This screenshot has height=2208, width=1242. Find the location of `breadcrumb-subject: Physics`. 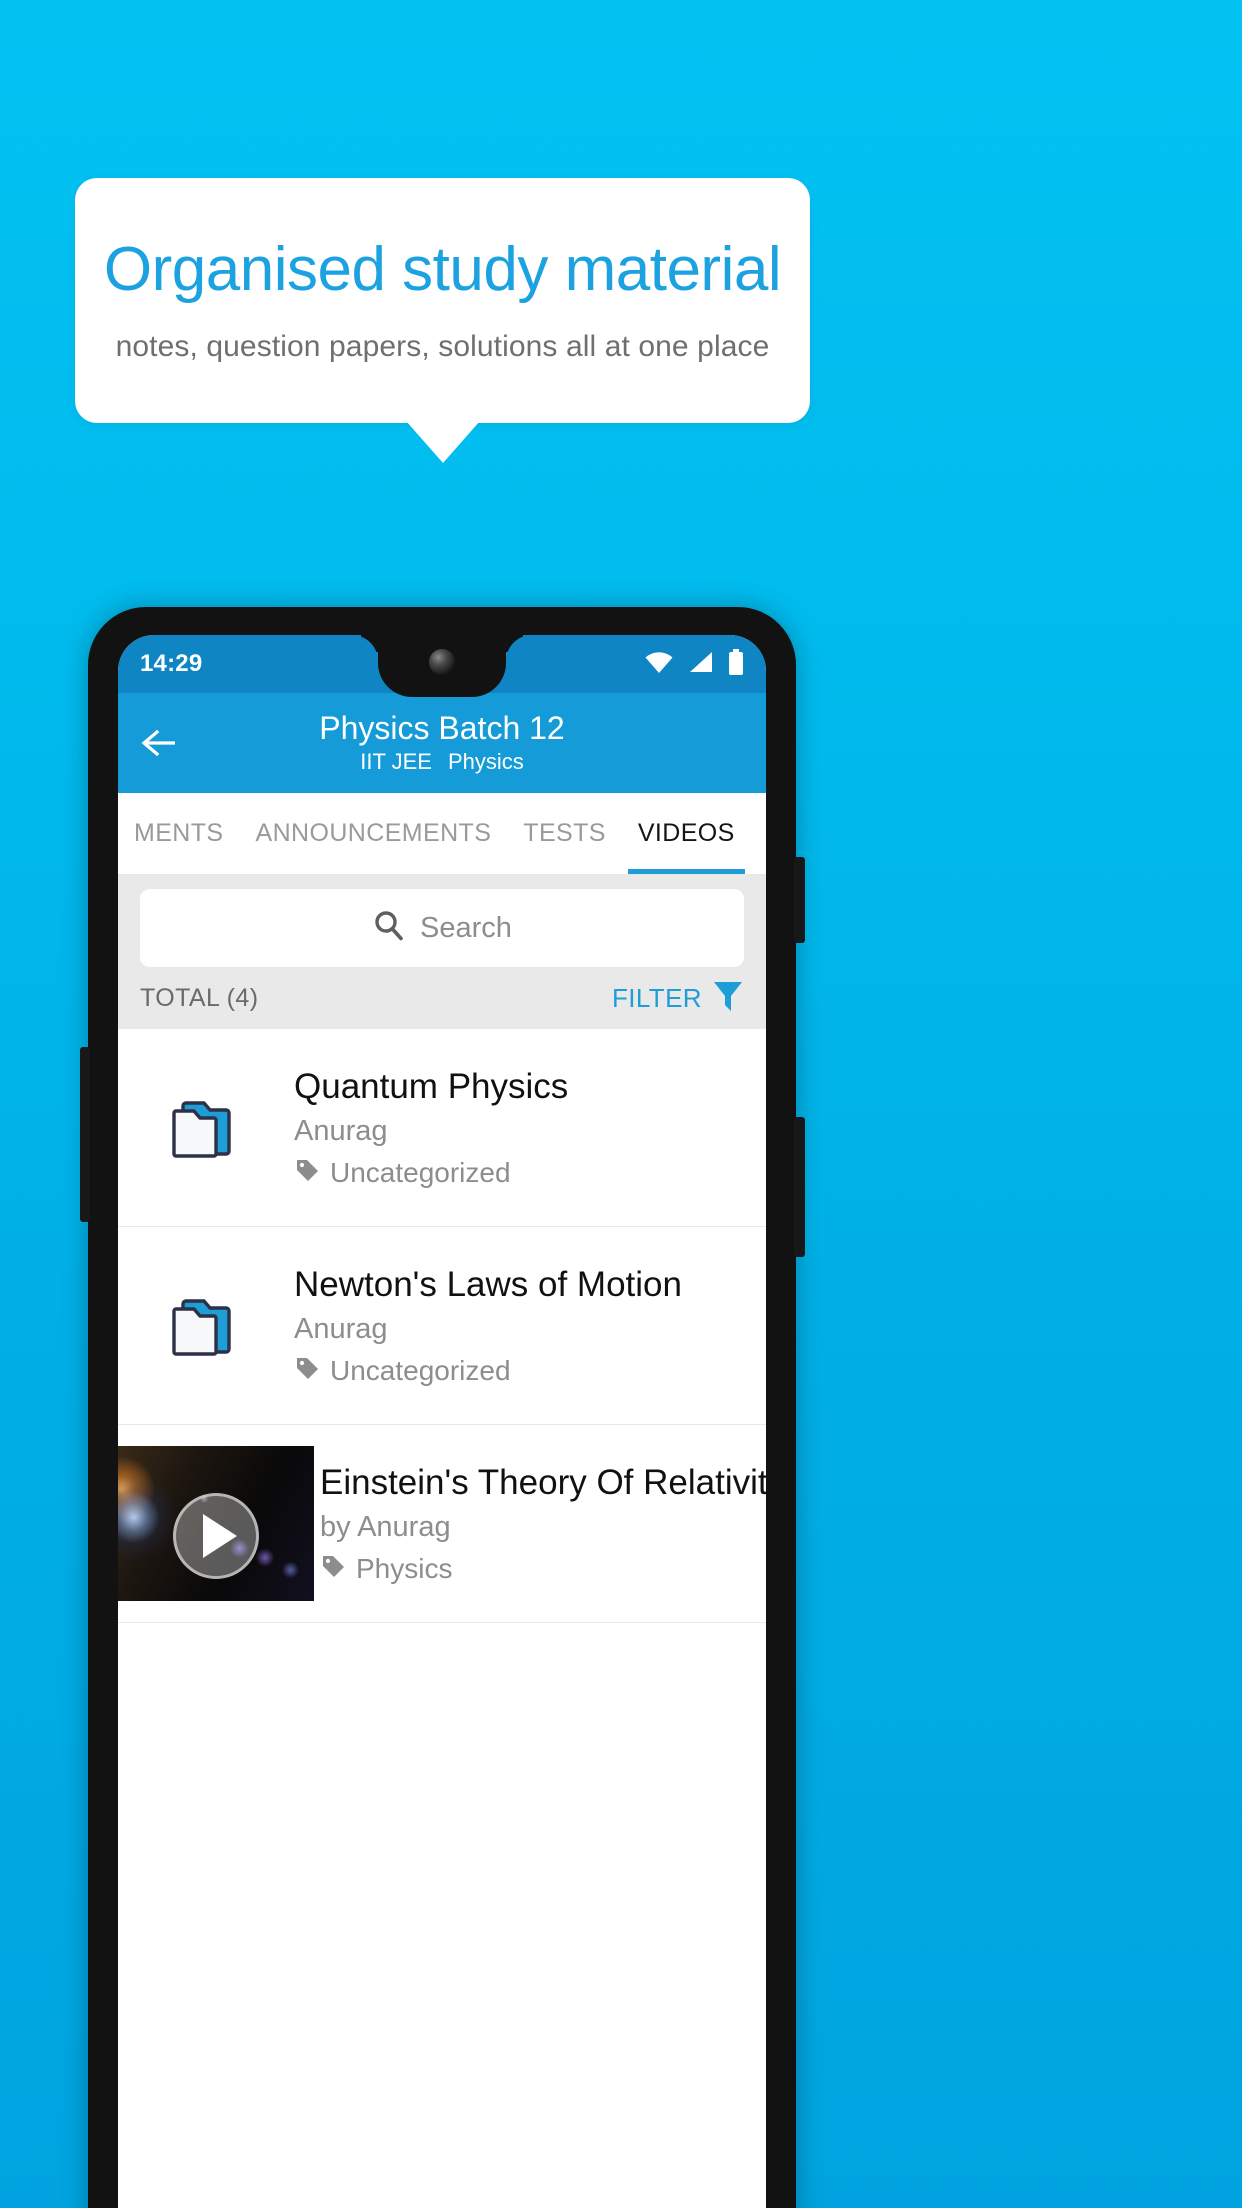

breadcrumb-subject: Physics is located at coordinates (485, 761).